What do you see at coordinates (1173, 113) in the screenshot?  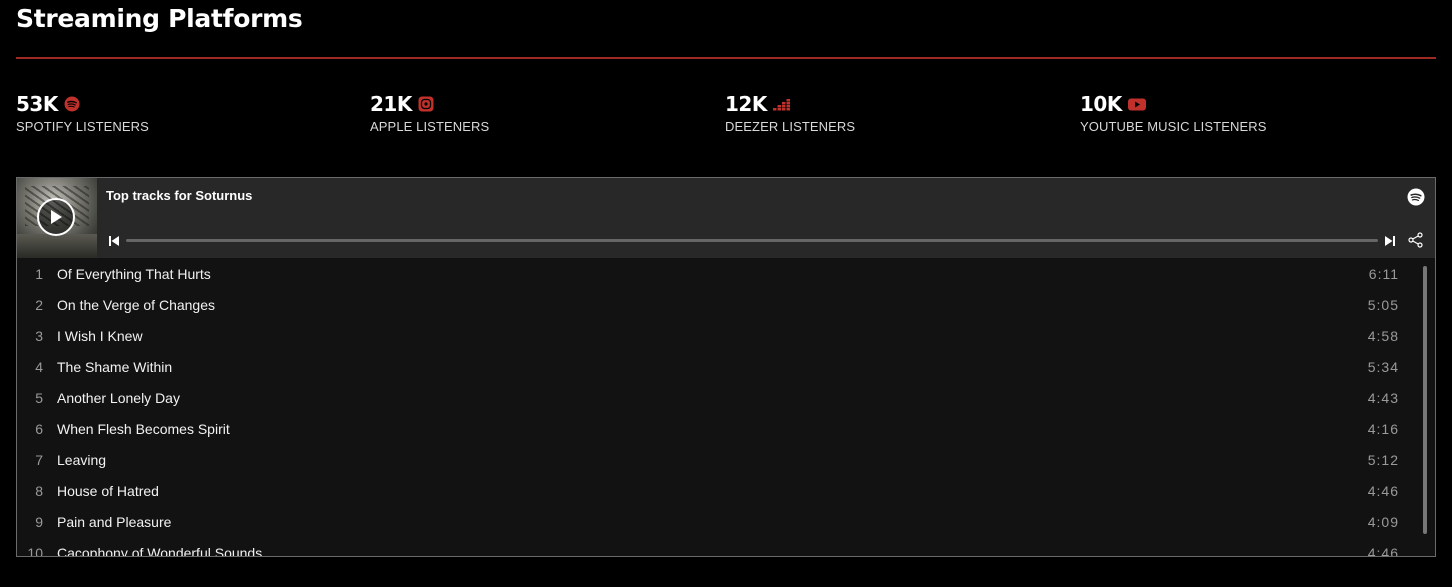 I see `stat-youtube: 10K YOUTUBE MUSIC LISTENERS` at bounding box center [1173, 113].